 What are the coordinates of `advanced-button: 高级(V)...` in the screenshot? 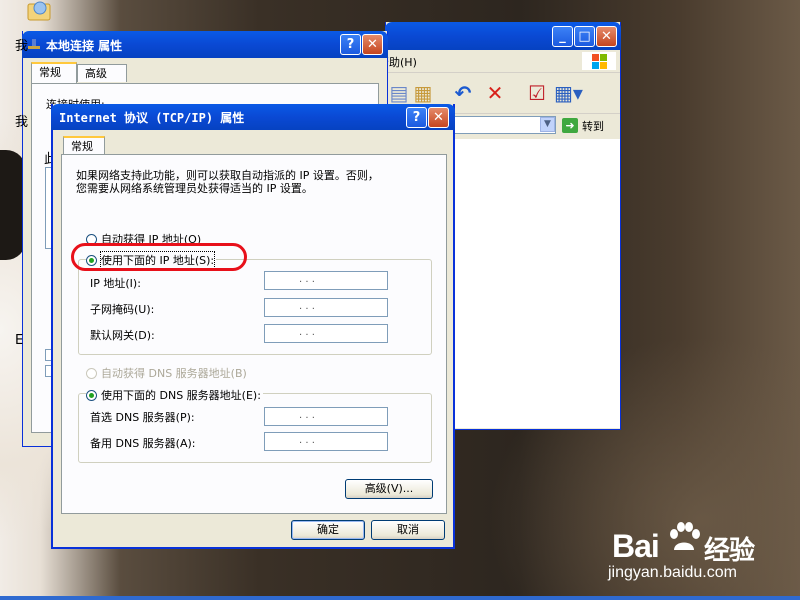 It's located at (389, 489).